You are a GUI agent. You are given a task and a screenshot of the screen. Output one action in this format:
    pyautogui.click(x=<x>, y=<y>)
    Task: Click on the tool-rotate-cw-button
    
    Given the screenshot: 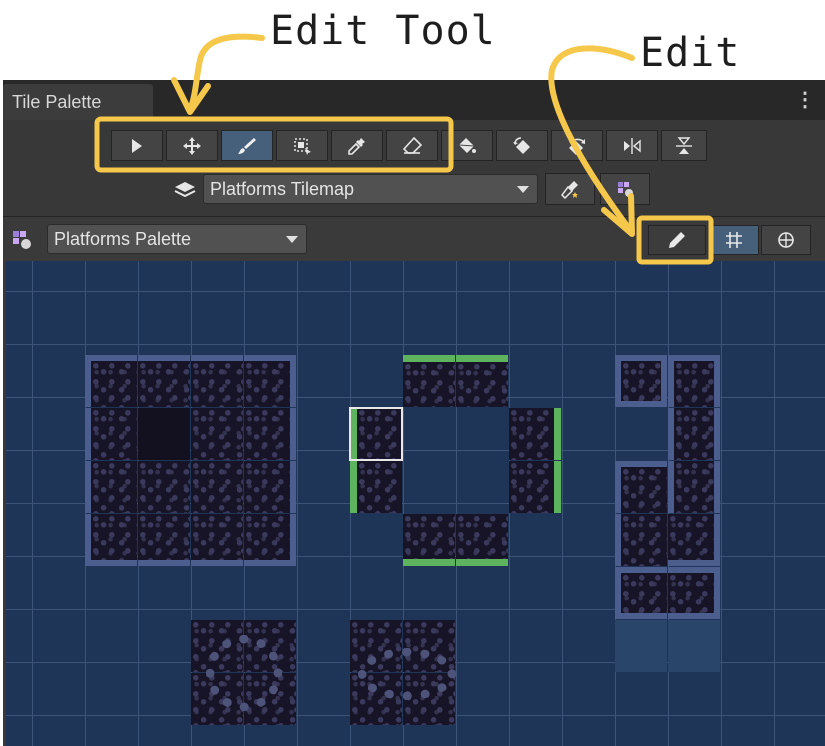 What is the action you would take?
    pyautogui.click(x=577, y=145)
    